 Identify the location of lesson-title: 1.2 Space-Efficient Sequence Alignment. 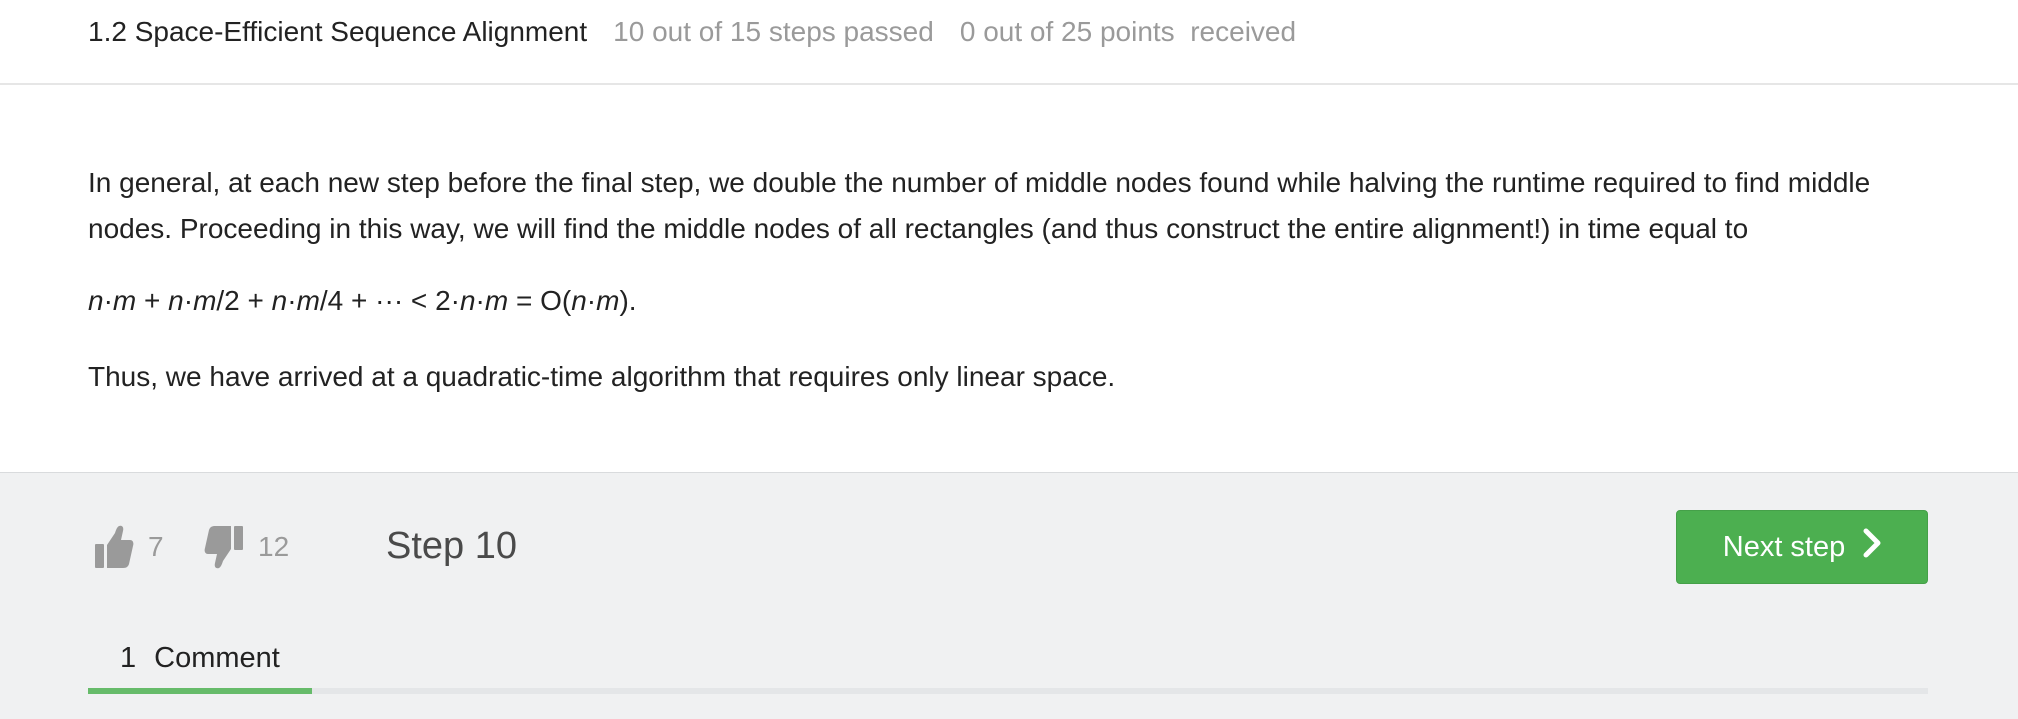
(337, 31).